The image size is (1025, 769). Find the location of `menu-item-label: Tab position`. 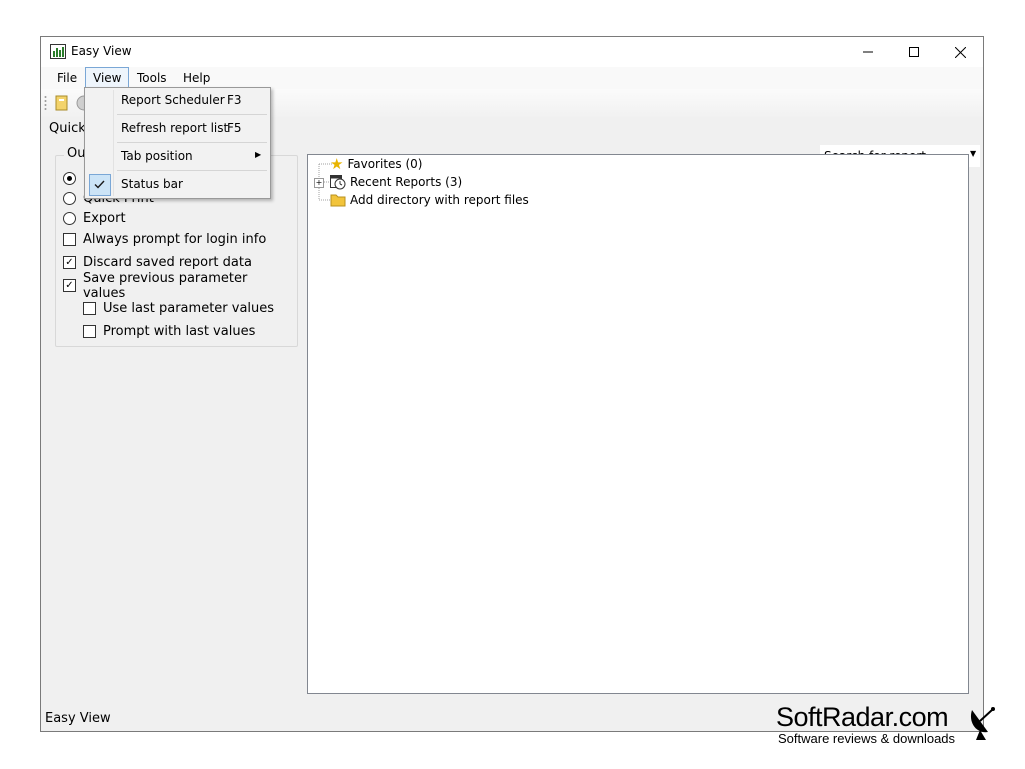

menu-item-label: Tab position is located at coordinates (157, 156).